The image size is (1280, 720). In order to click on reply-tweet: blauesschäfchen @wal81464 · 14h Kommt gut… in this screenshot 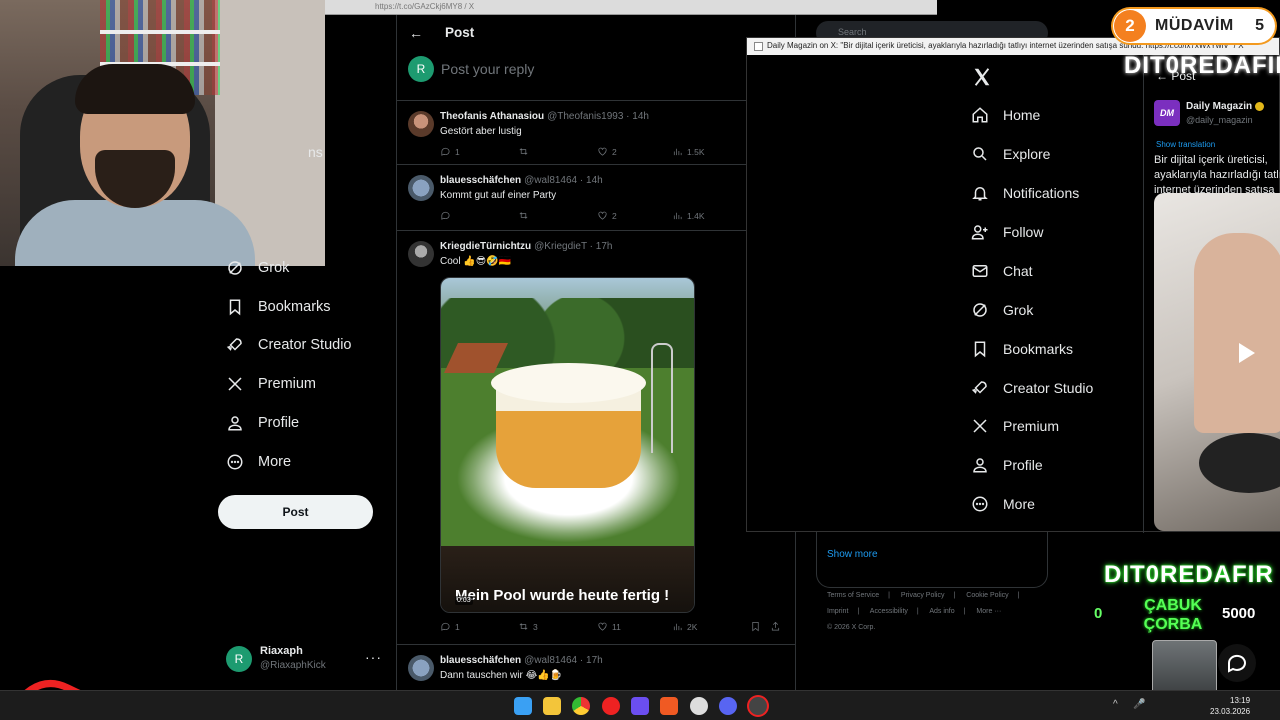, I will do `click(596, 199)`.